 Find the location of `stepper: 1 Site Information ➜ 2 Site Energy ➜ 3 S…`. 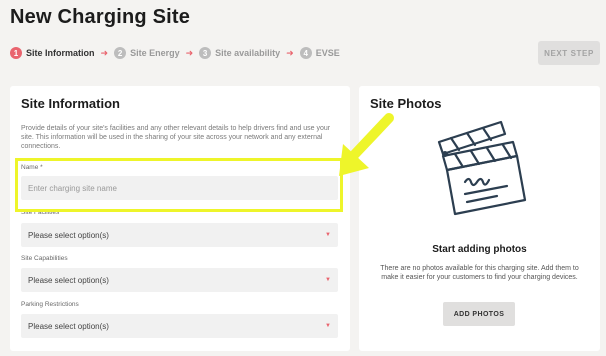

stepper: 1 Site Information ➜ 2 Site Energy ➜ 3 S… is located at coordinates (175, 53).